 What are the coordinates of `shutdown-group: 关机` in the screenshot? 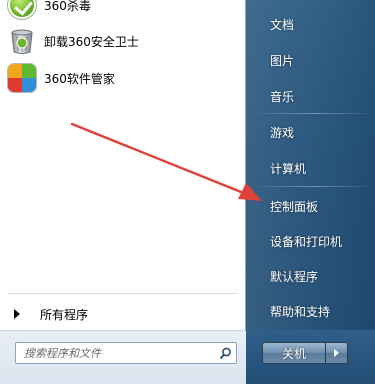 It's located at (305, 353).